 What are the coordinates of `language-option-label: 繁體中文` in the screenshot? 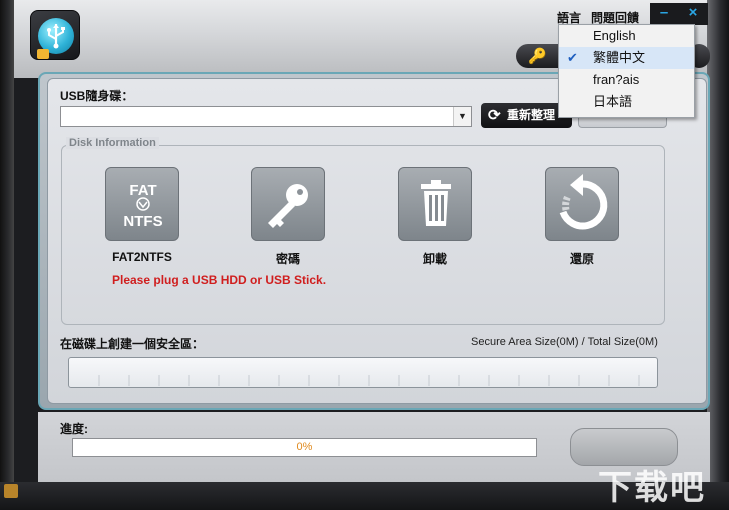 It's located at (619, 57).